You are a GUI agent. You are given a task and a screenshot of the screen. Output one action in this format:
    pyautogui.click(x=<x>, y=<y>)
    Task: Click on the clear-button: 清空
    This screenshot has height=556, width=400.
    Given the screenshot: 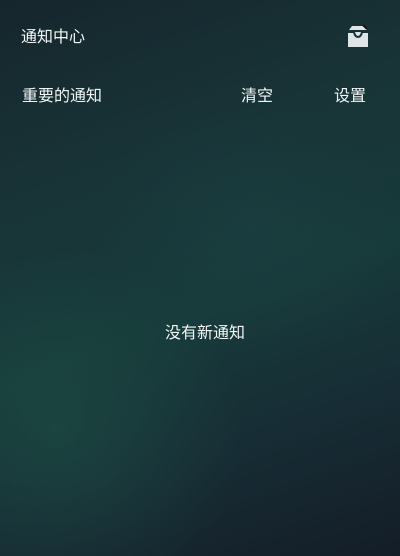 What is the action you would take?
    pyautogui.click(x=257, y=96)
    